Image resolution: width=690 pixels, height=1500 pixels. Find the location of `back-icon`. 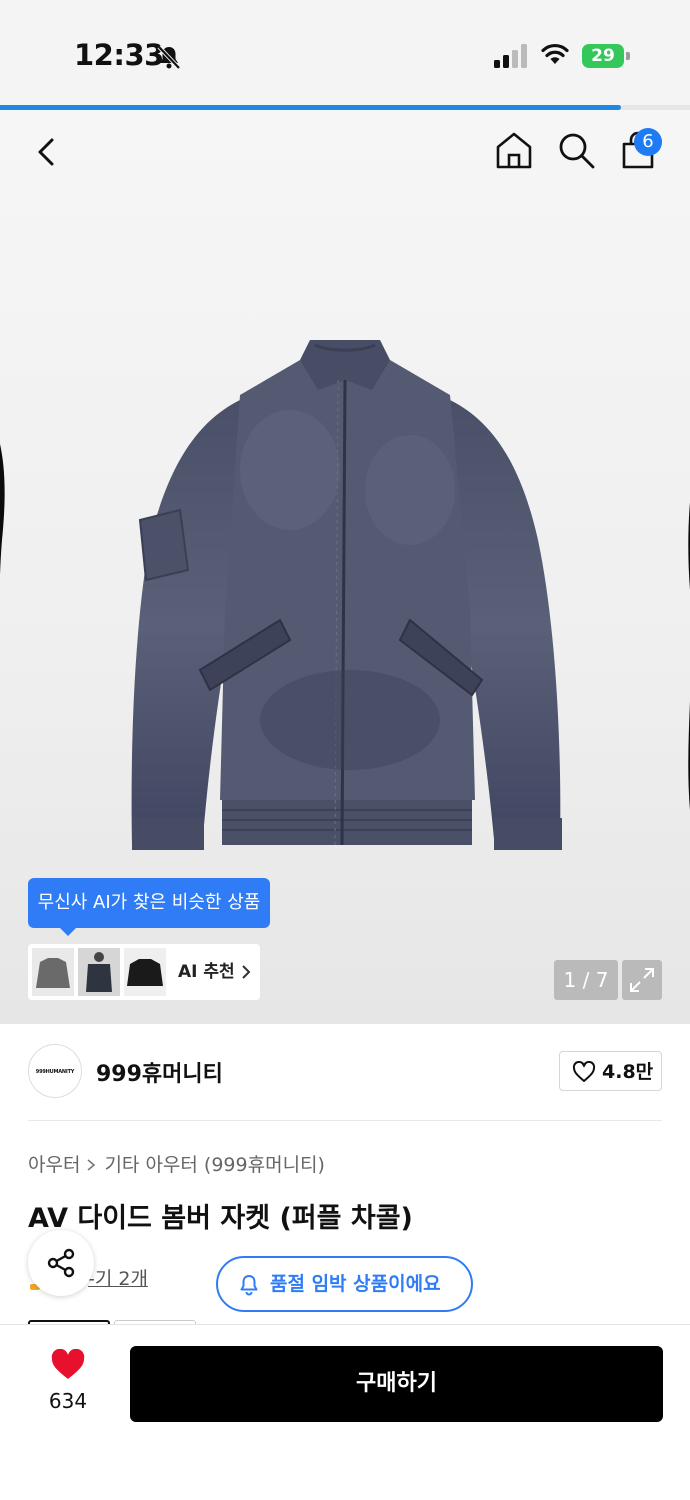

back-icon is located at coordinates (48, 152).